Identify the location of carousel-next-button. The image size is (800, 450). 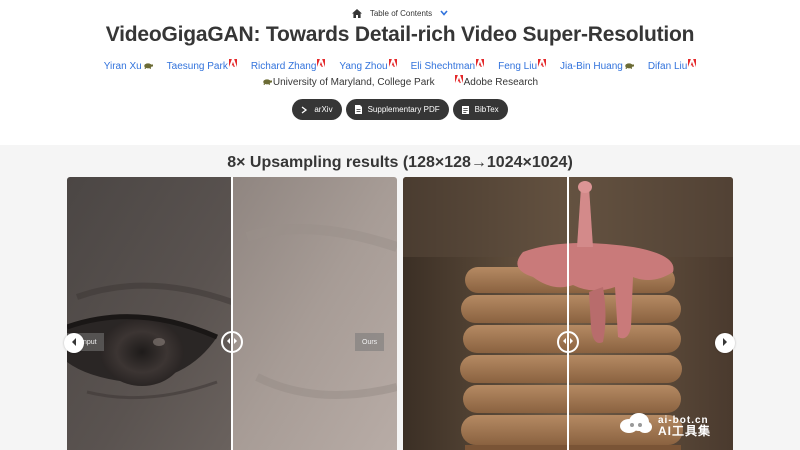
(725, 343).